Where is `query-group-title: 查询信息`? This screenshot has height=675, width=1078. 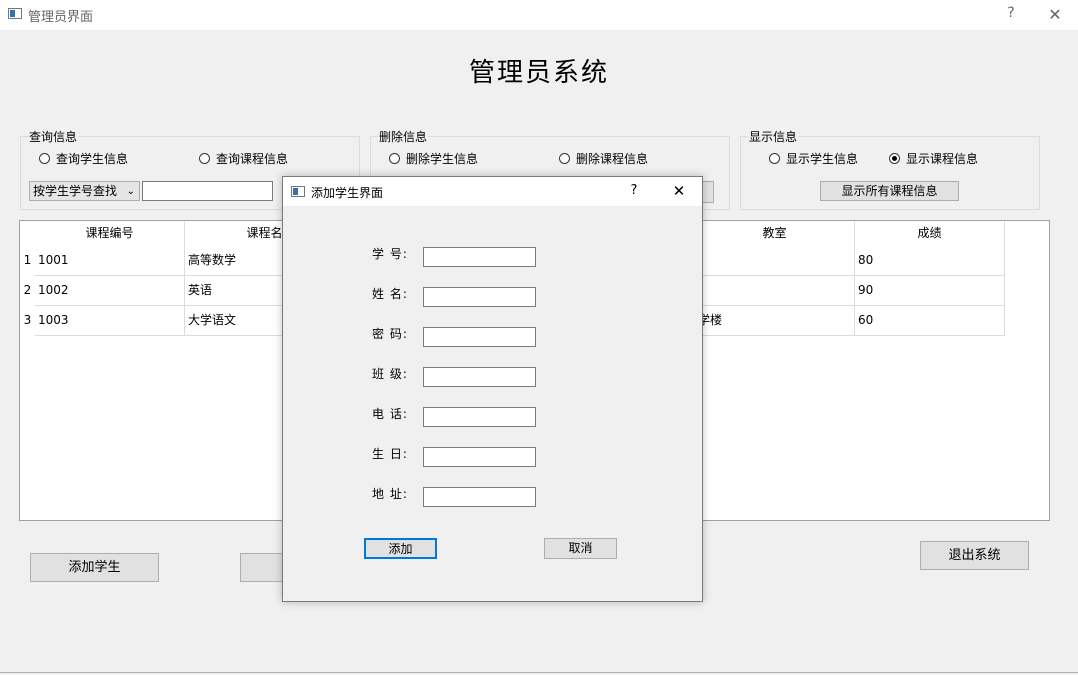 query-group-title: 查询信息 is located at coordinates (53, 136).